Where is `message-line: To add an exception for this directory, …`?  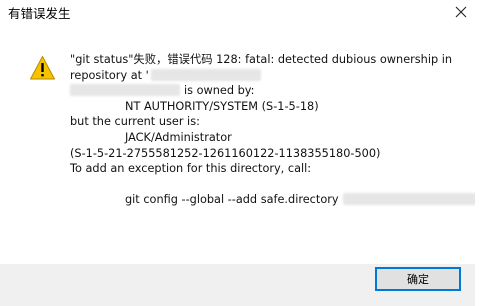 message-line: To add an exception for this directory, … is located at coordinates (191, 169).